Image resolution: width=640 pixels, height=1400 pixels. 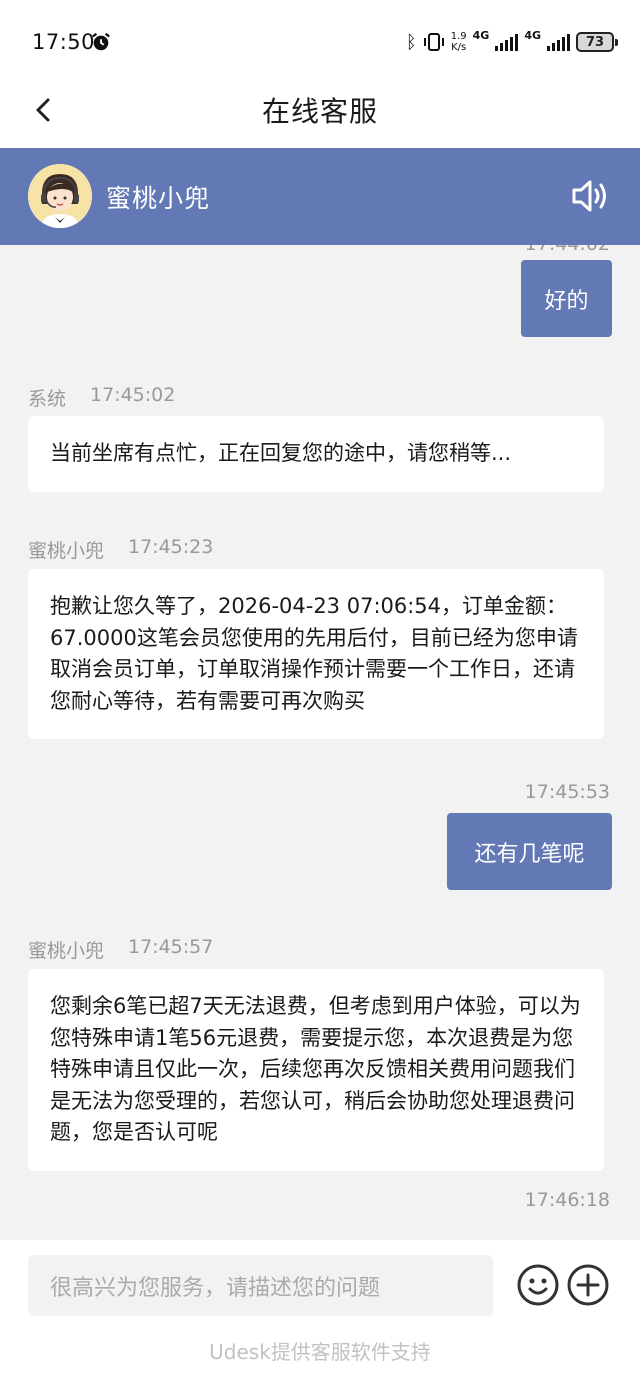 I want to click on alarm-clock-icon, so click(x=101, y=41).